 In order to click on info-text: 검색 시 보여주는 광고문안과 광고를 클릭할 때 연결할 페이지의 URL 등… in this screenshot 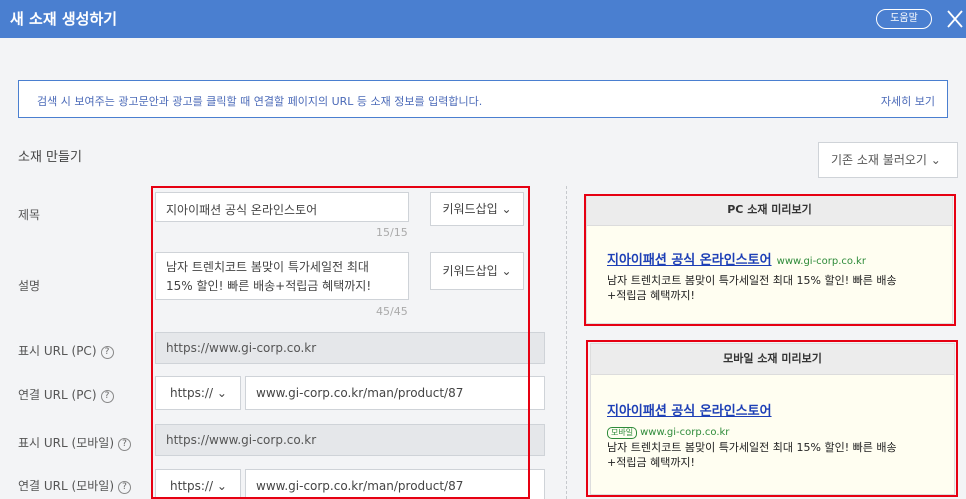, I will do `click(260, 101)`.